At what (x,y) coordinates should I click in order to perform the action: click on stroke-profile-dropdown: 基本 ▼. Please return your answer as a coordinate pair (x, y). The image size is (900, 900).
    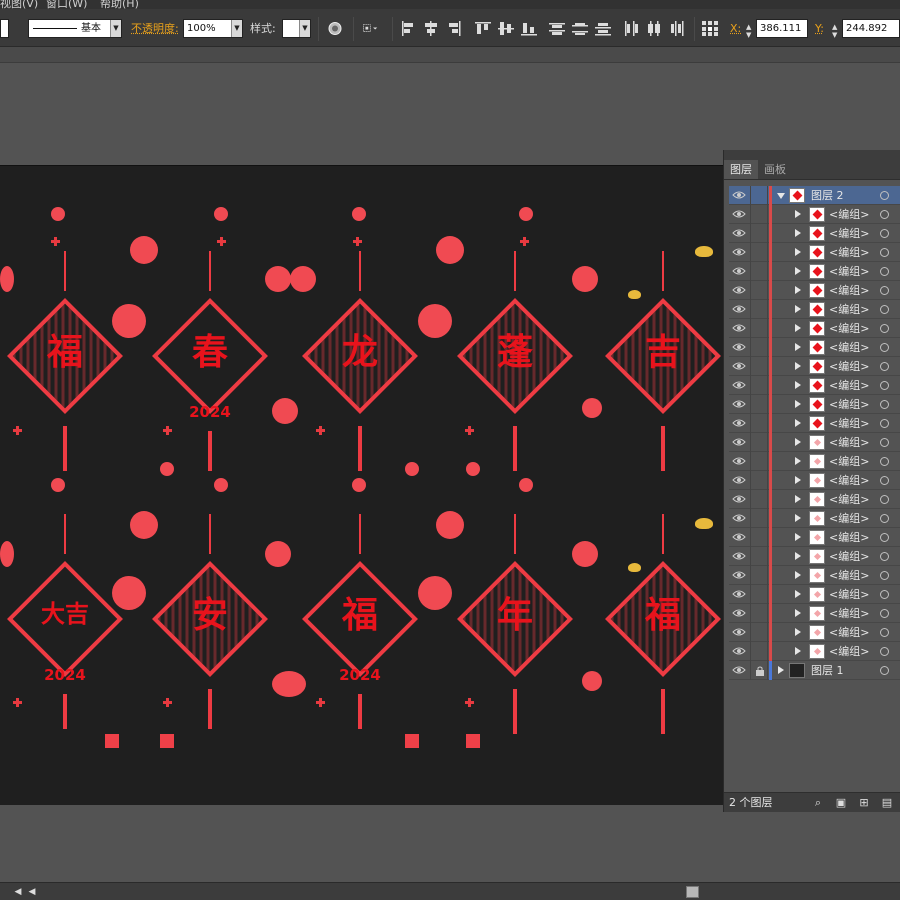
    Looking at the image, I should click on (75, 28).